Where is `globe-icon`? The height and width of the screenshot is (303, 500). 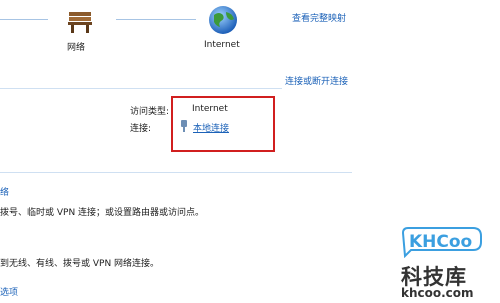 globe-icon is located at coordinates (223, 20).